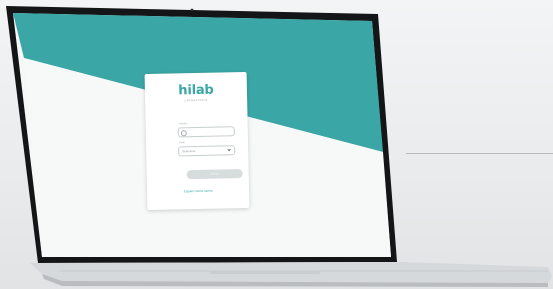  I want to click on profile-select: Selecione, so click(207, 151).